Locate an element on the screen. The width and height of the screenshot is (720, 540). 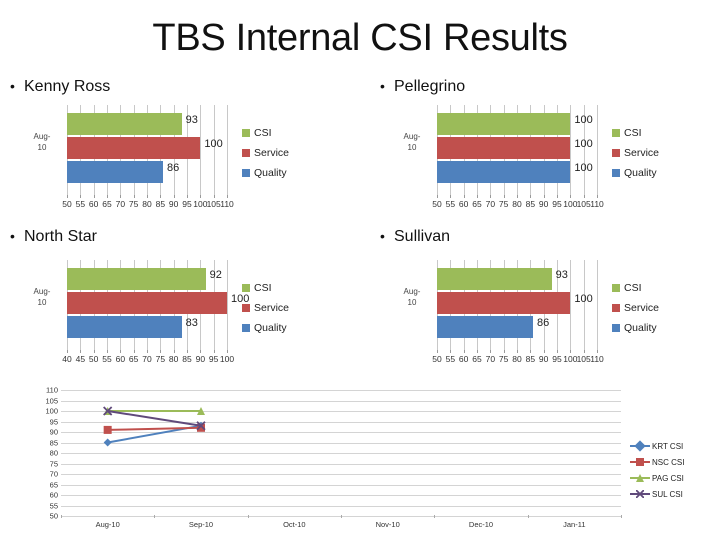
category-label-line: Aug- is located at coordinates (42, 291).